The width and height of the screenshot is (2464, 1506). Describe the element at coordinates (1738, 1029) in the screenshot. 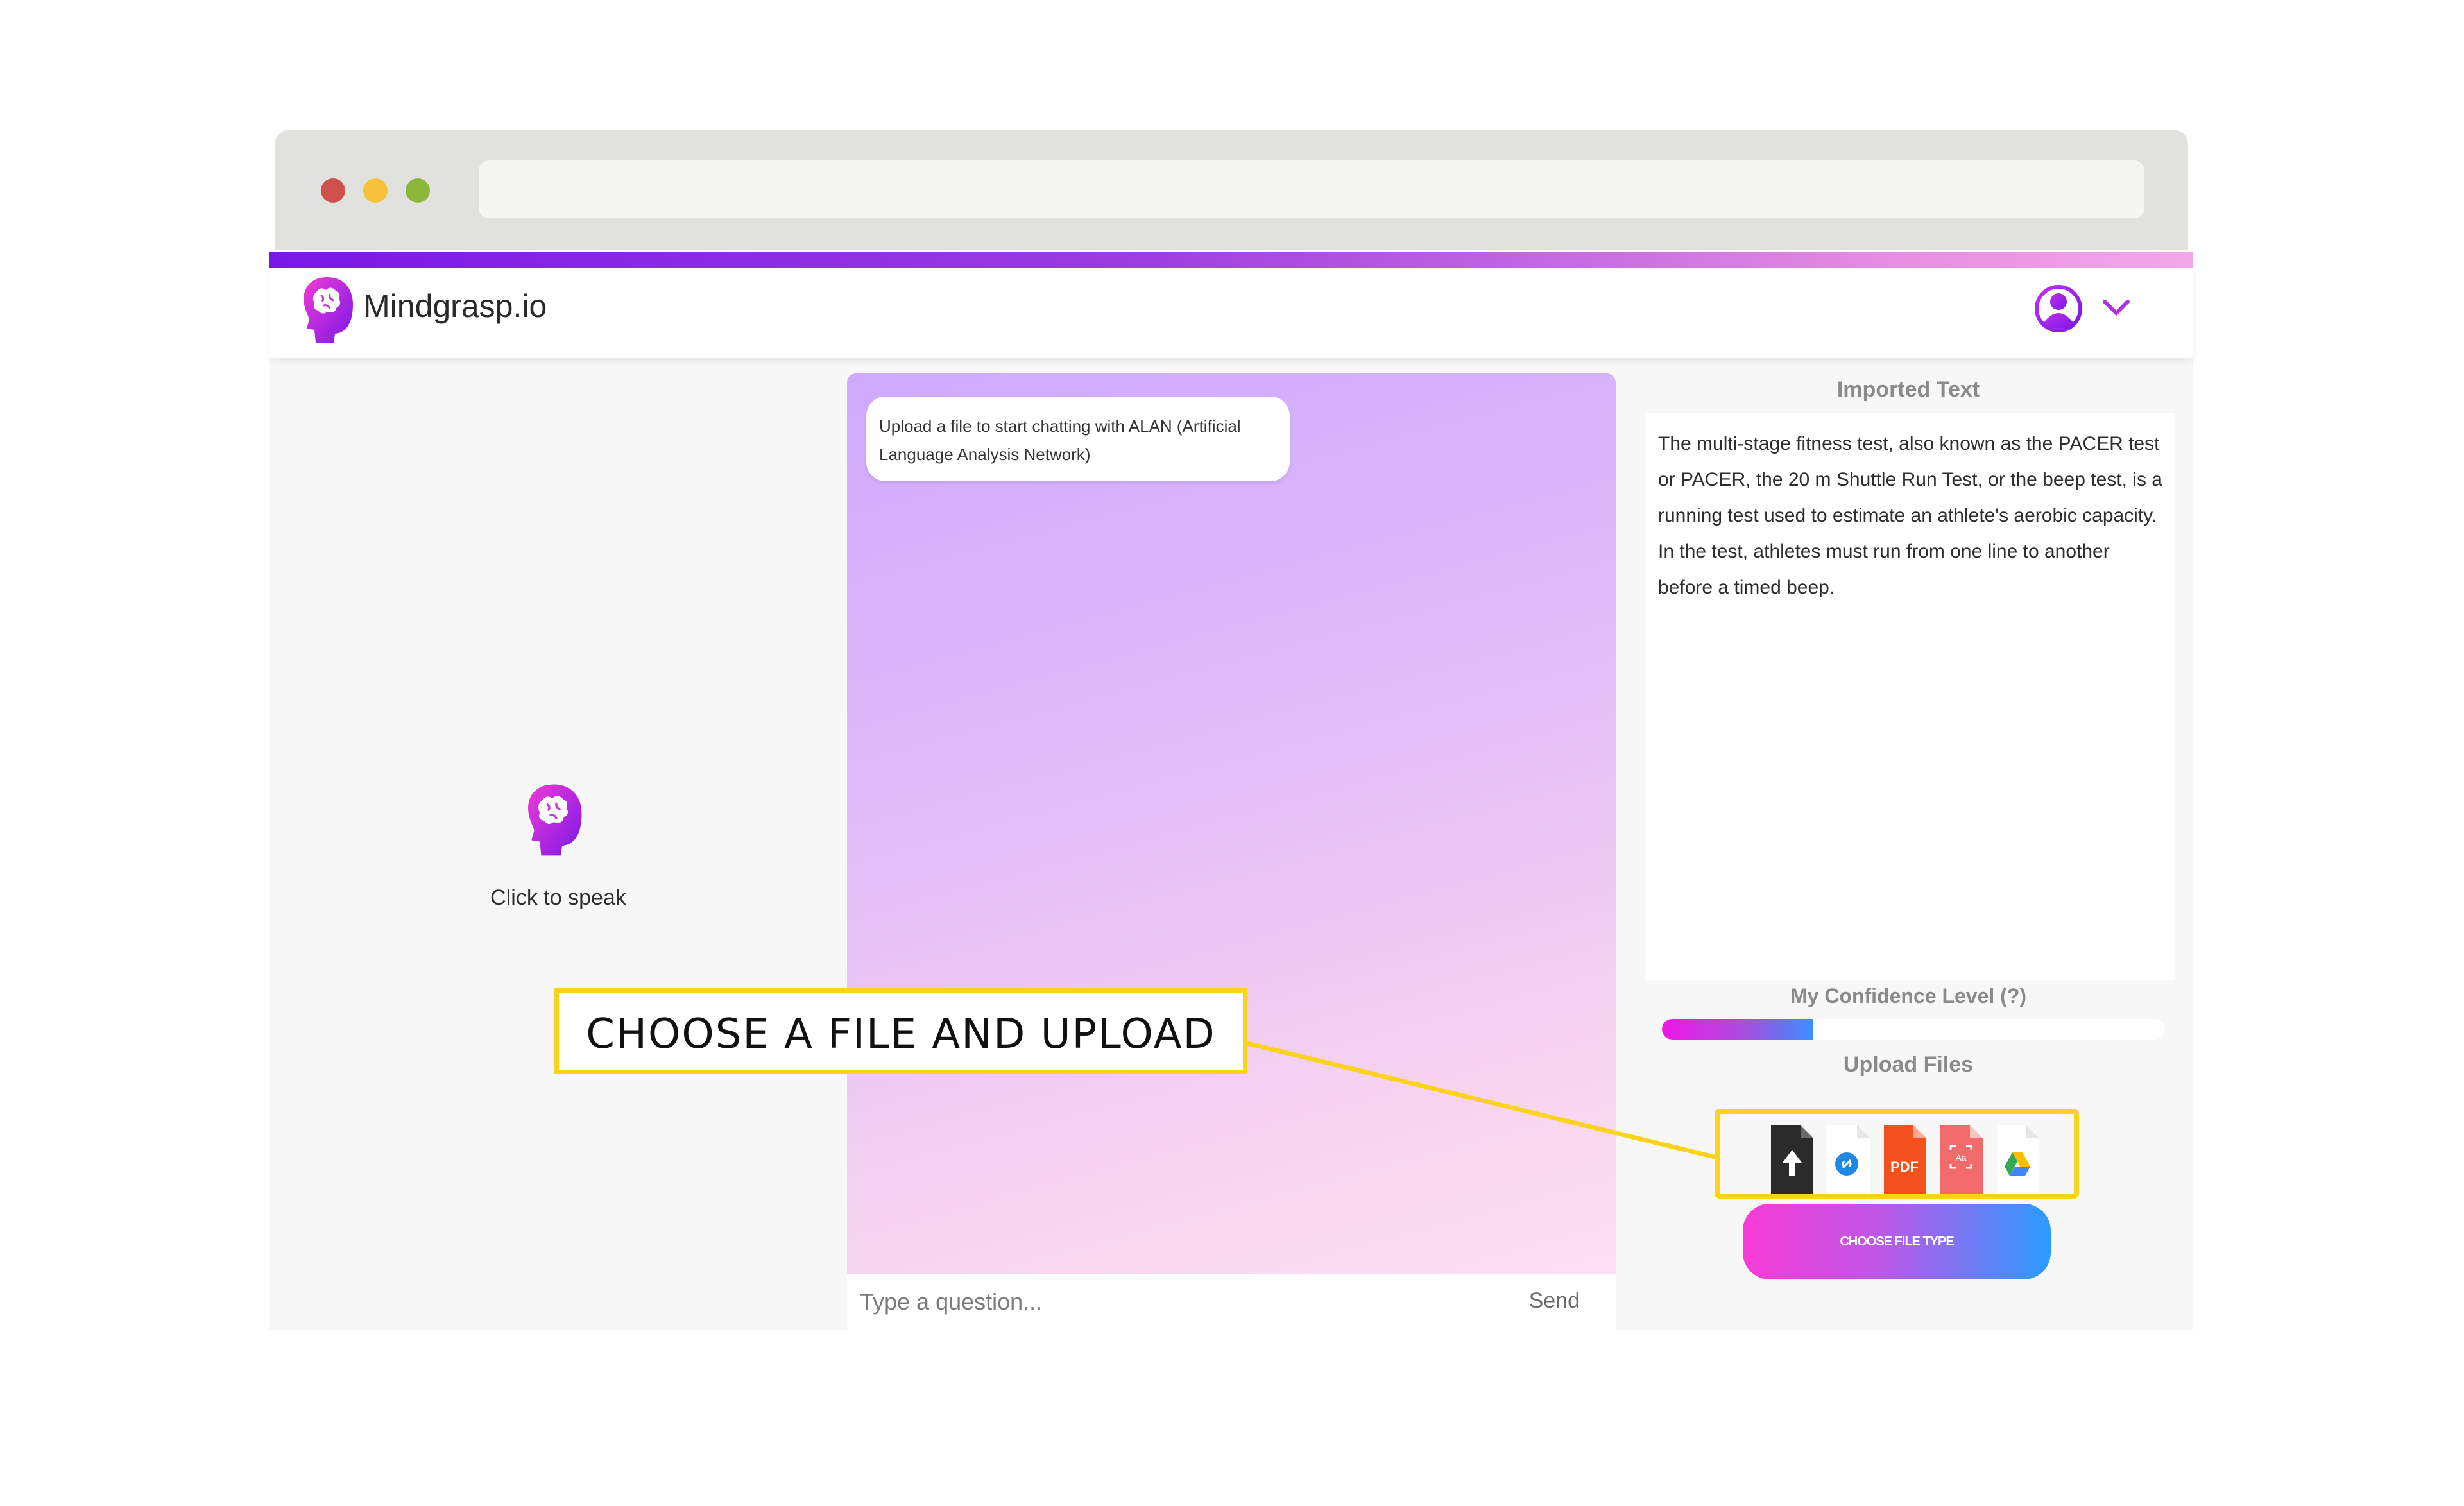

I see `confidence-level-fill` at that location.